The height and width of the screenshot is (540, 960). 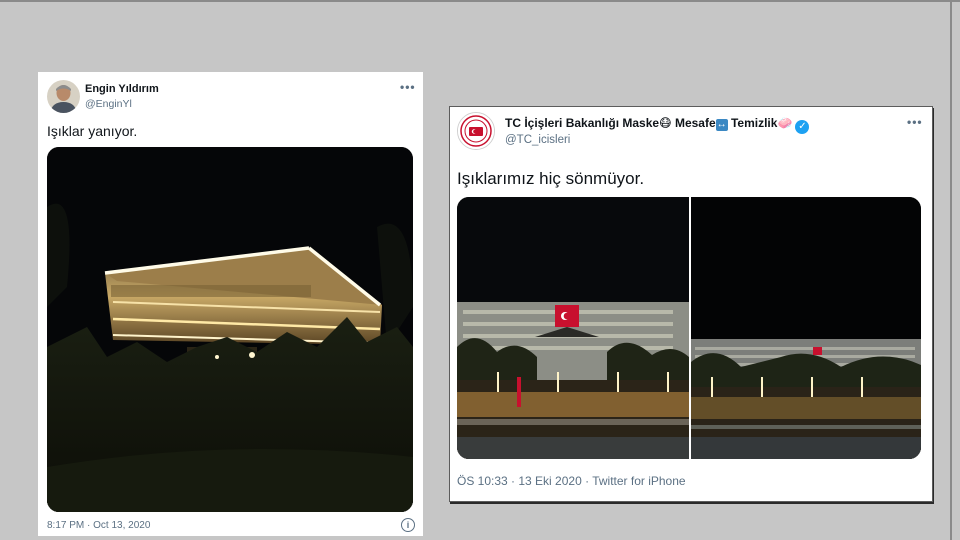 I want to click on display-name-account: TC İçişleri Bakanlığı, so click(x=562, y=123).